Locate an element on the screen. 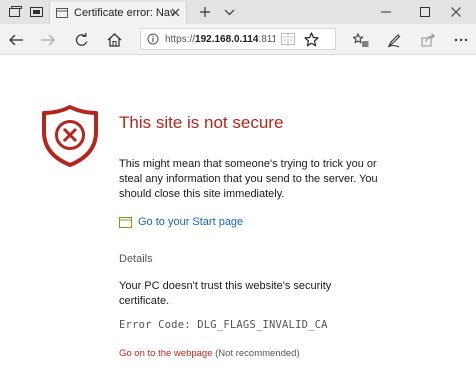 Image resolution: width=476 pixels, height=387 pixels. plus-icon is located at coordinates (205, 12).